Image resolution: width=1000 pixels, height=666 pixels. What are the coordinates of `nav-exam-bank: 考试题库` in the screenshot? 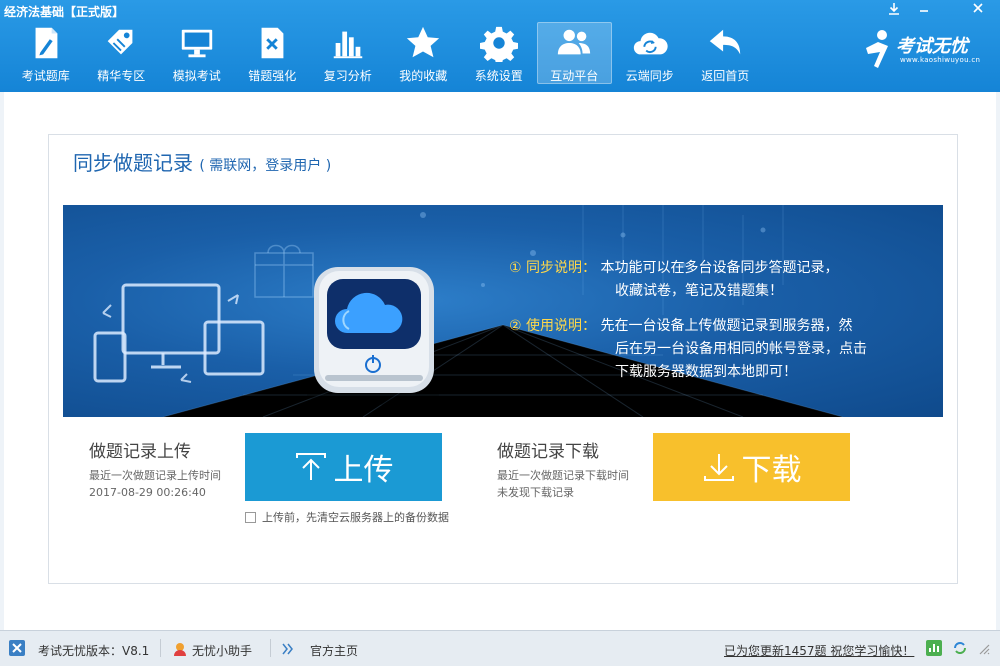 It's located at (46, 53).